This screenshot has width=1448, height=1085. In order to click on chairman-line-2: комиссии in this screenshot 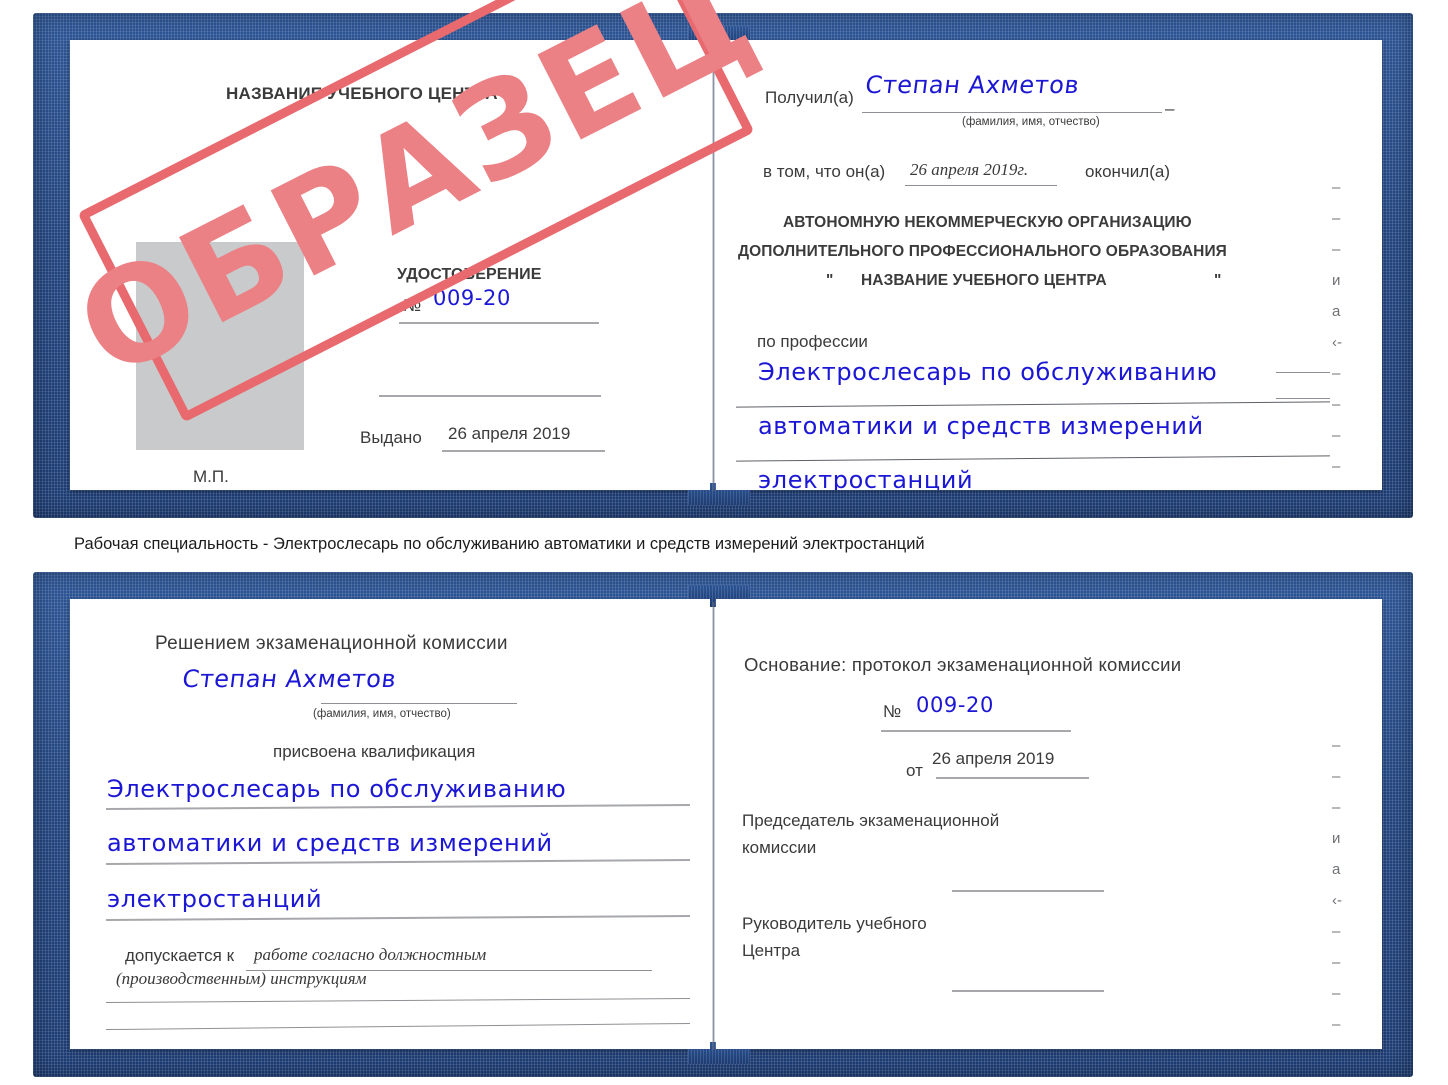, I will do `click(779, 847)`.